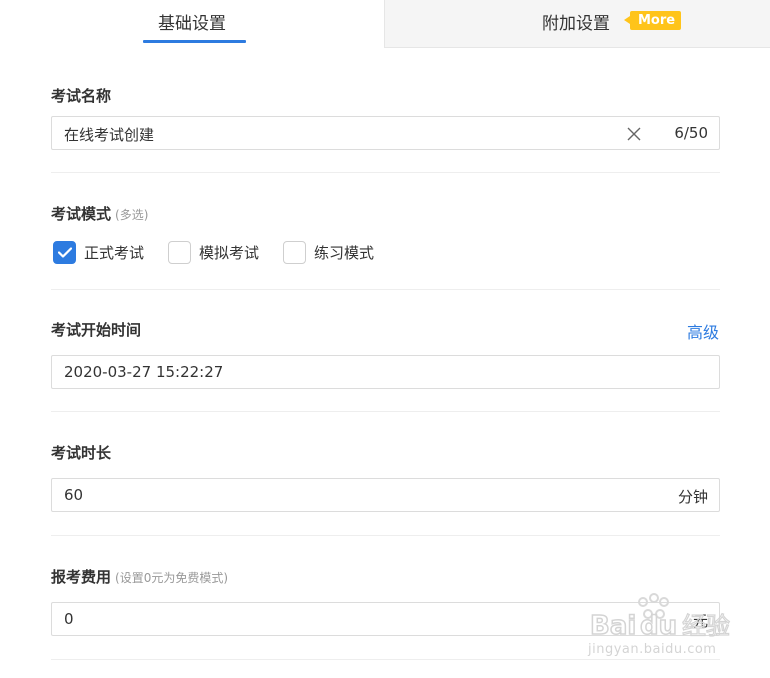 The height and width of the screenshot is (678, 770). I want to click on active-tab-indicator, so click(194, 41).